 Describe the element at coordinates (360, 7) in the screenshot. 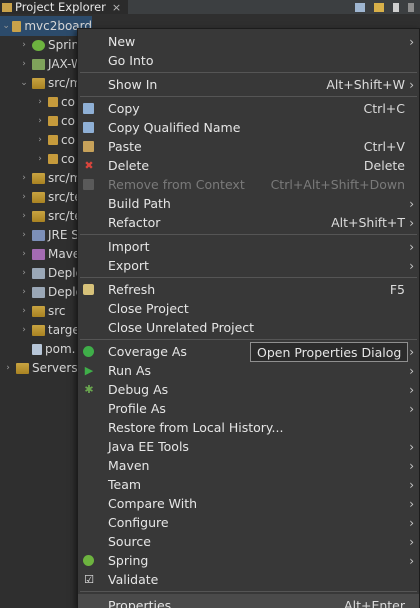

I see `collapse-all-icon` at that location.